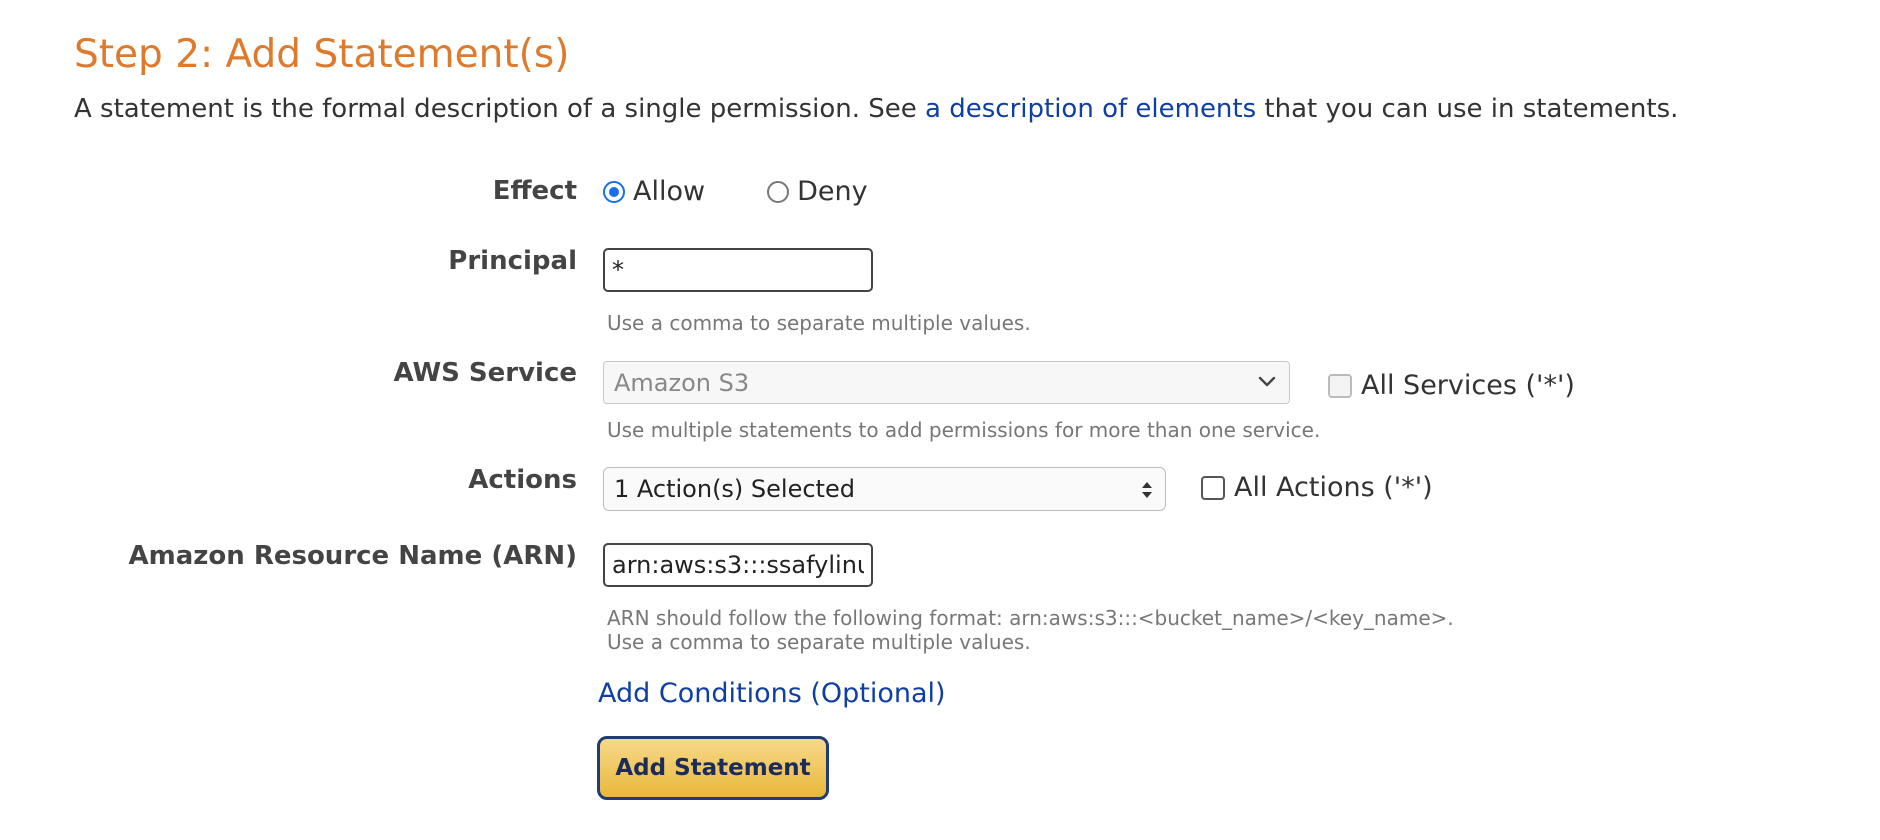 Image resolution: width=1880 pixels, height=840 pixels. What do you see at coordinates (1340, 385) in the screenshot?
I see `all-services-checkbox` at bounding box center [1340, 385].